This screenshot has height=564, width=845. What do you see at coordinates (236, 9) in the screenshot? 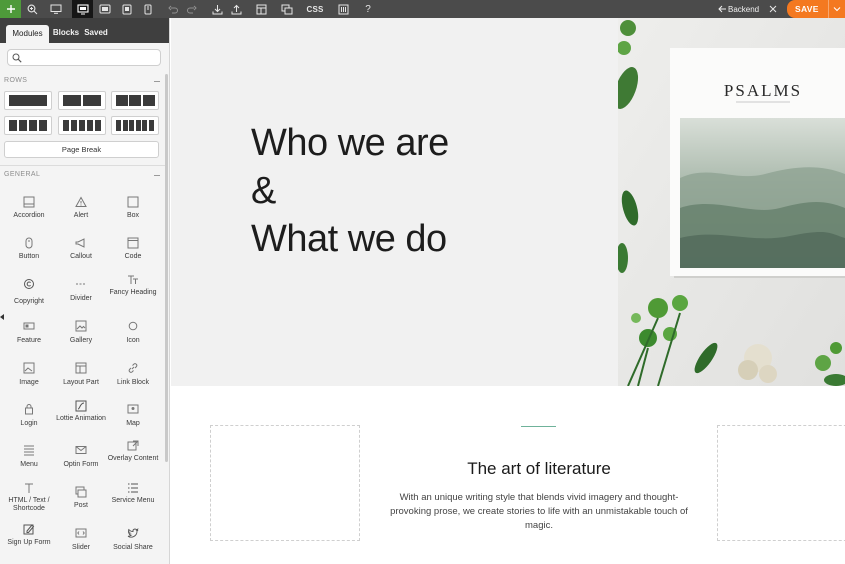
I see `export-button` at bounding box center [236, 9].